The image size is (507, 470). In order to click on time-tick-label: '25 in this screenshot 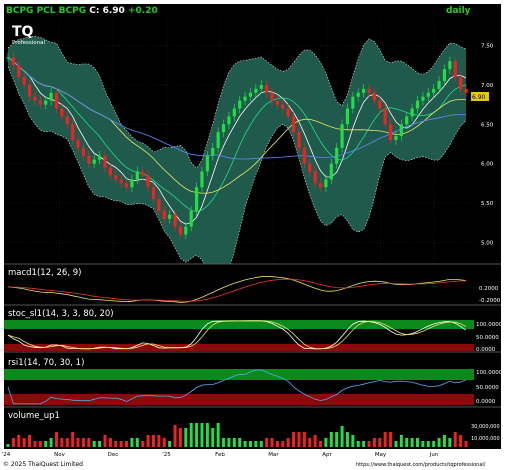, I will do `click(166, 455)`.